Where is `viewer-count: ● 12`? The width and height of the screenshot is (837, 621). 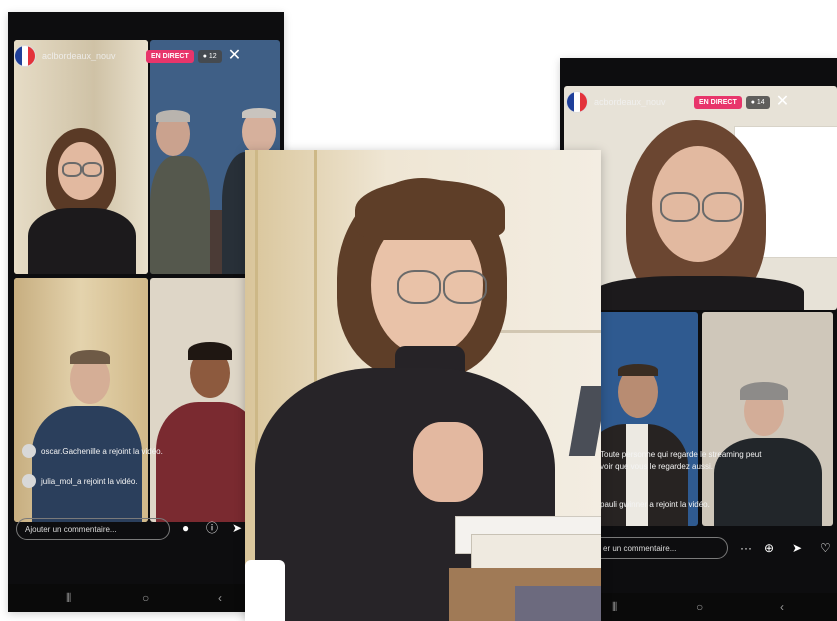 viewer-count: ● 12 is located at coordinates (209, 56).